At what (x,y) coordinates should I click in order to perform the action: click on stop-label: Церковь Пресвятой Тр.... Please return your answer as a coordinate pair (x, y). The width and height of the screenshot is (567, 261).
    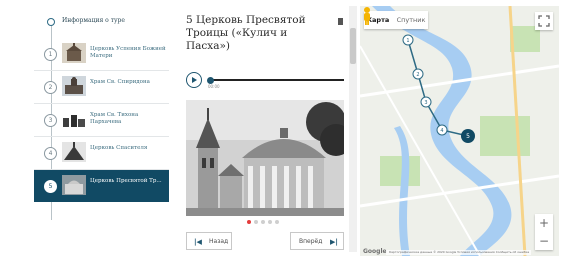
    Looking at the image, I should click on (126, 181).